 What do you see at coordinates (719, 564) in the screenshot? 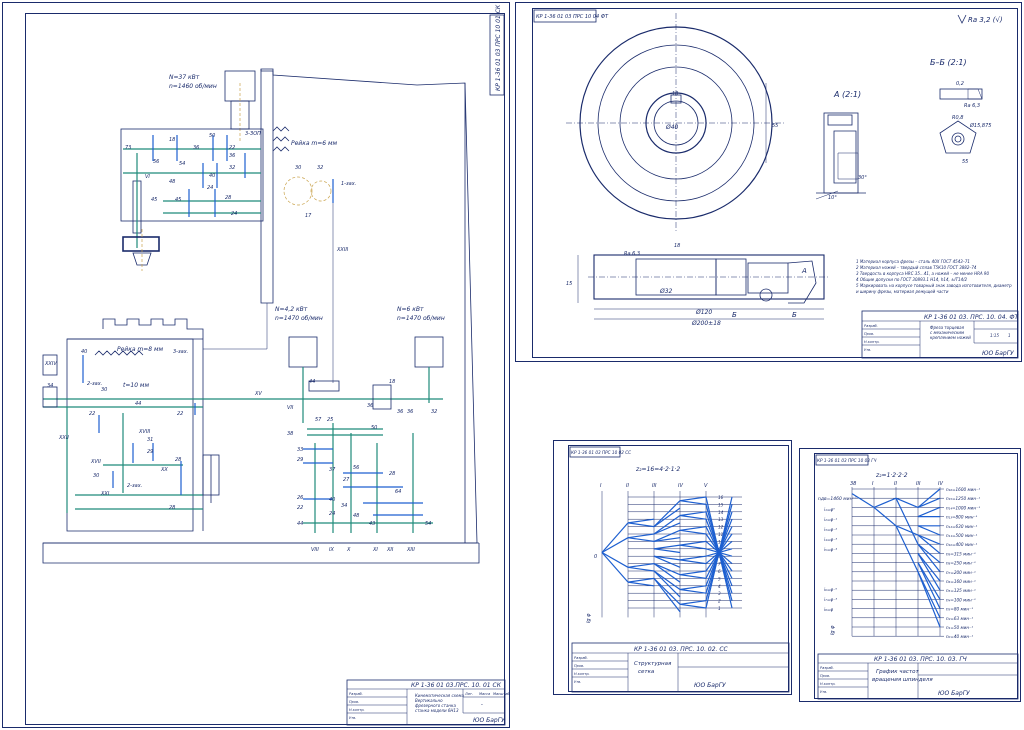
I see `grid-row-label: 7` at bounding box center [719, 564].